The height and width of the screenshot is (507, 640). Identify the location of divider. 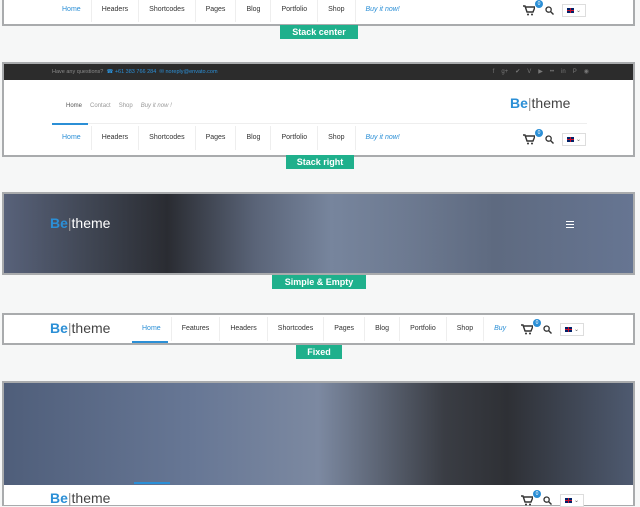
(319, 123).